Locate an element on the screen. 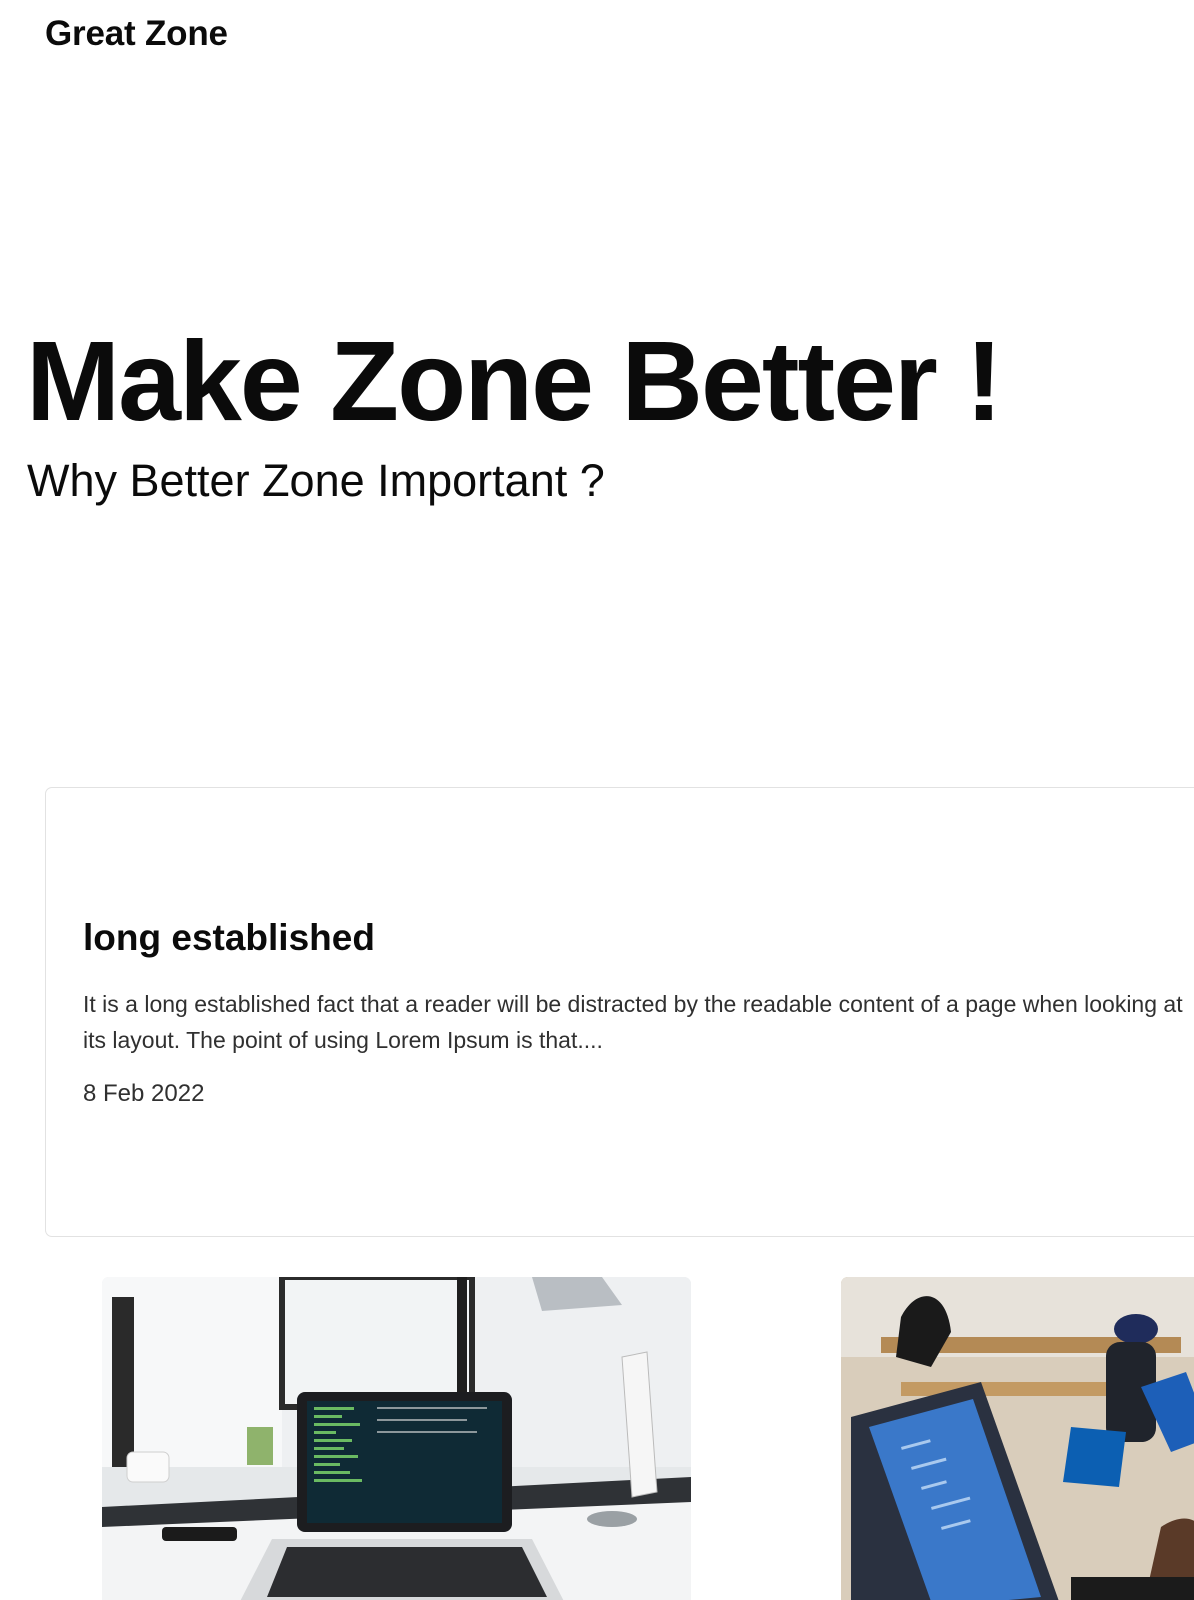 This screenshot has height=1600, width=1194. hero-subtitle: Why Better Zone Important ? is located at coordinates (316, 480).